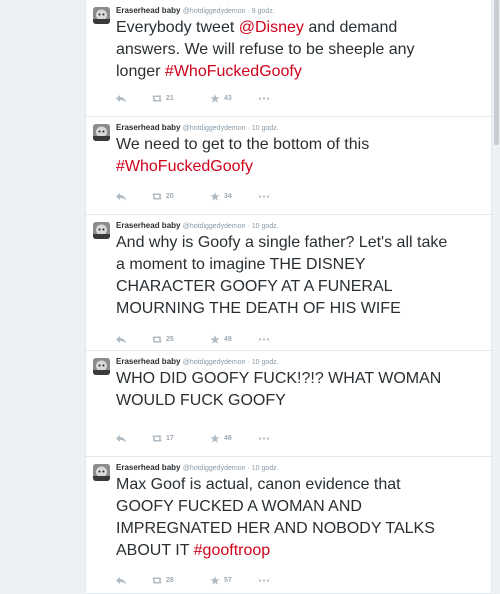  I want to click on favorite-button: 34, so click(234, 196).